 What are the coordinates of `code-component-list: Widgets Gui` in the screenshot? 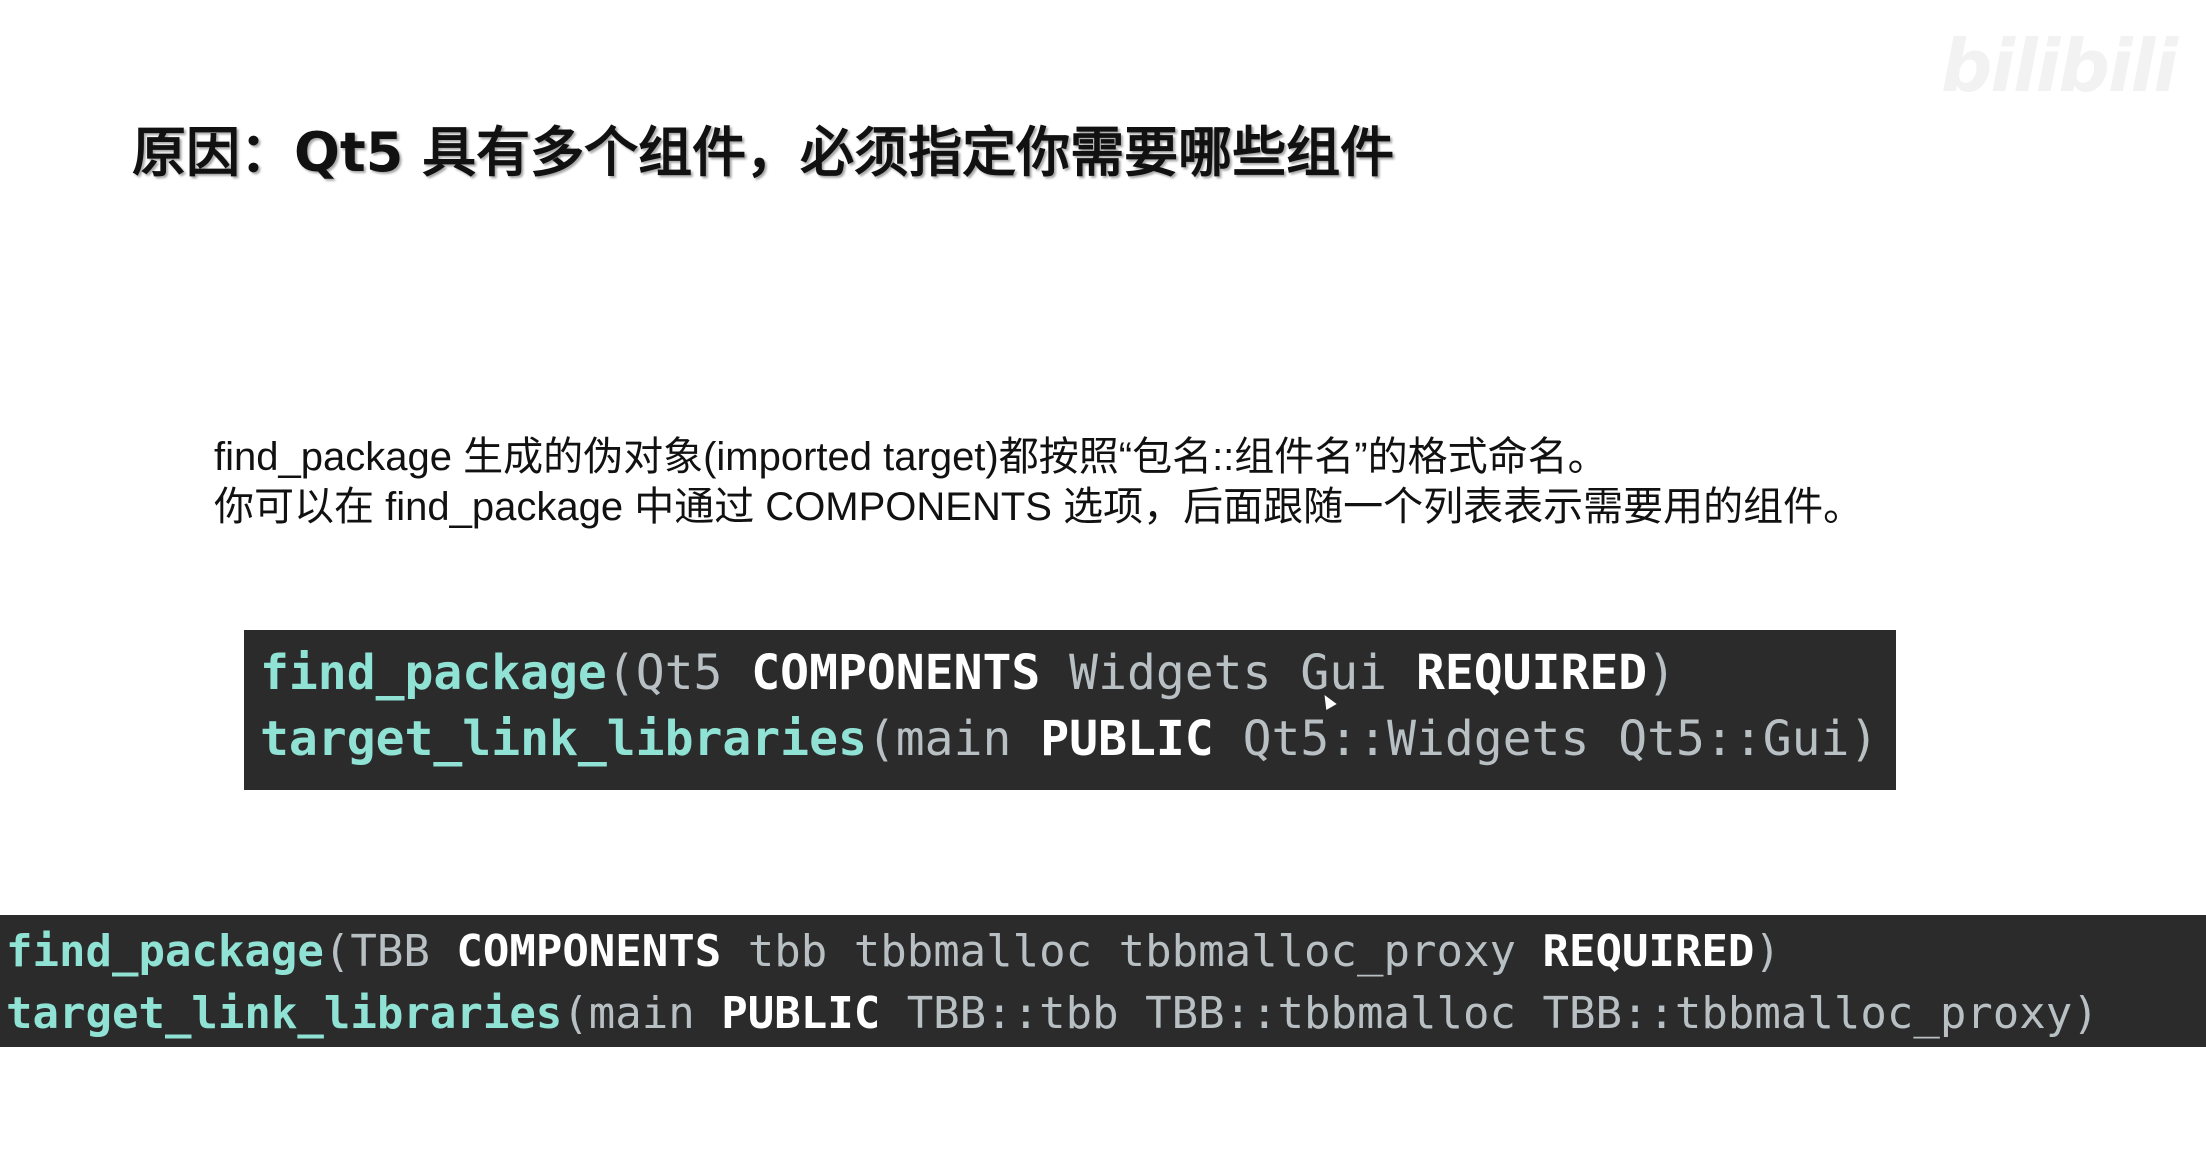 It's located at (1228, 673).